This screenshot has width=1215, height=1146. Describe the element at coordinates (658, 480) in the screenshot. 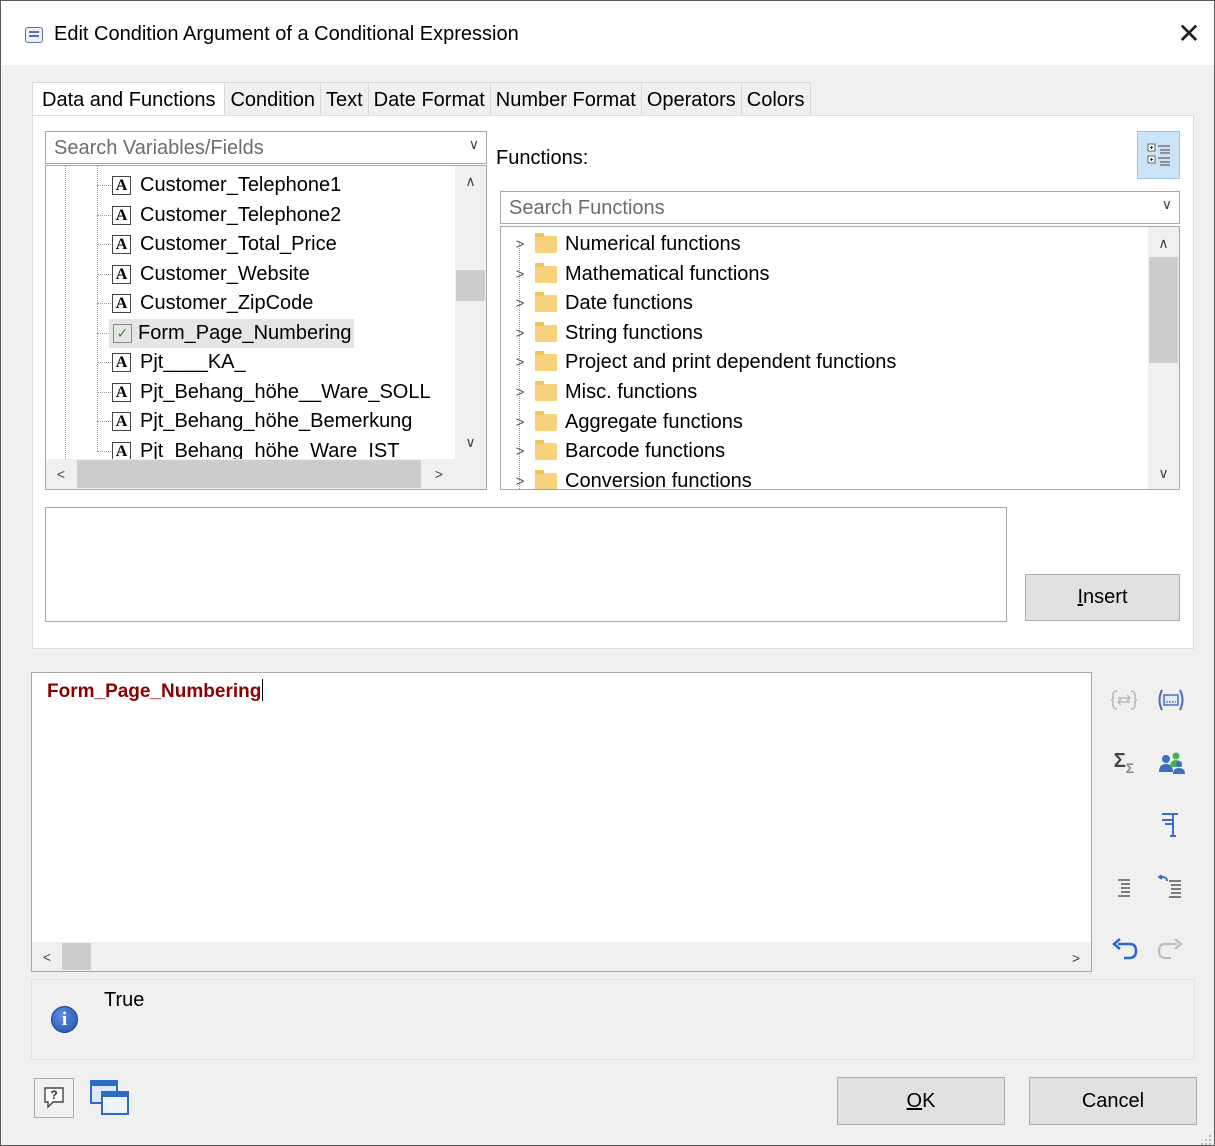

I see `function-category-label: Conversion functions` at that location.